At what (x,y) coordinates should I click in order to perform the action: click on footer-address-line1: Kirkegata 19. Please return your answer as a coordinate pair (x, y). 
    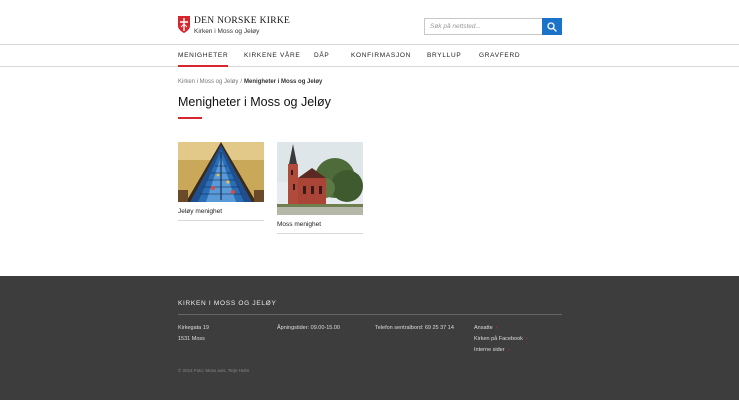
    Looking at the image, I should click on (193, 328).